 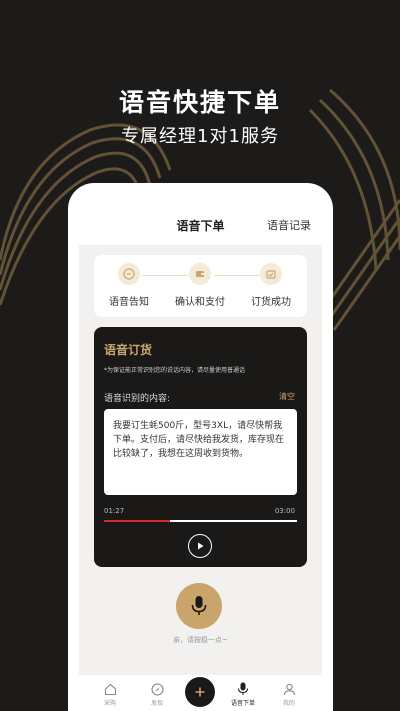 What do you see at coordinates (129, 285) in the screenshot?
I see `step-voice: 语音告知` at bounding box center [129, 285].